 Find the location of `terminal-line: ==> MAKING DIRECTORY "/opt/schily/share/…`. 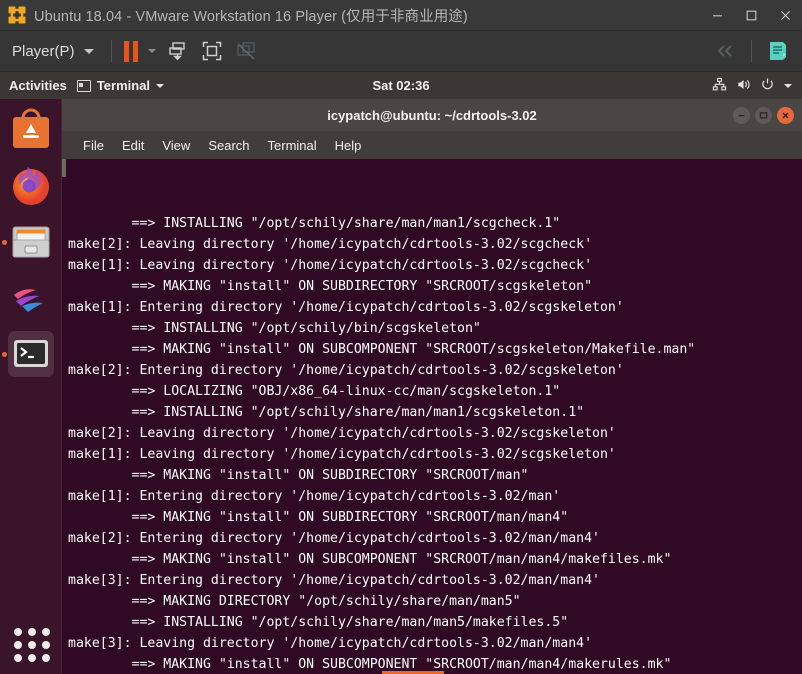

terminal-line: ==> MAKING DIRECTORY "/opt/schily/share/… is located at coordinates (294, 601).